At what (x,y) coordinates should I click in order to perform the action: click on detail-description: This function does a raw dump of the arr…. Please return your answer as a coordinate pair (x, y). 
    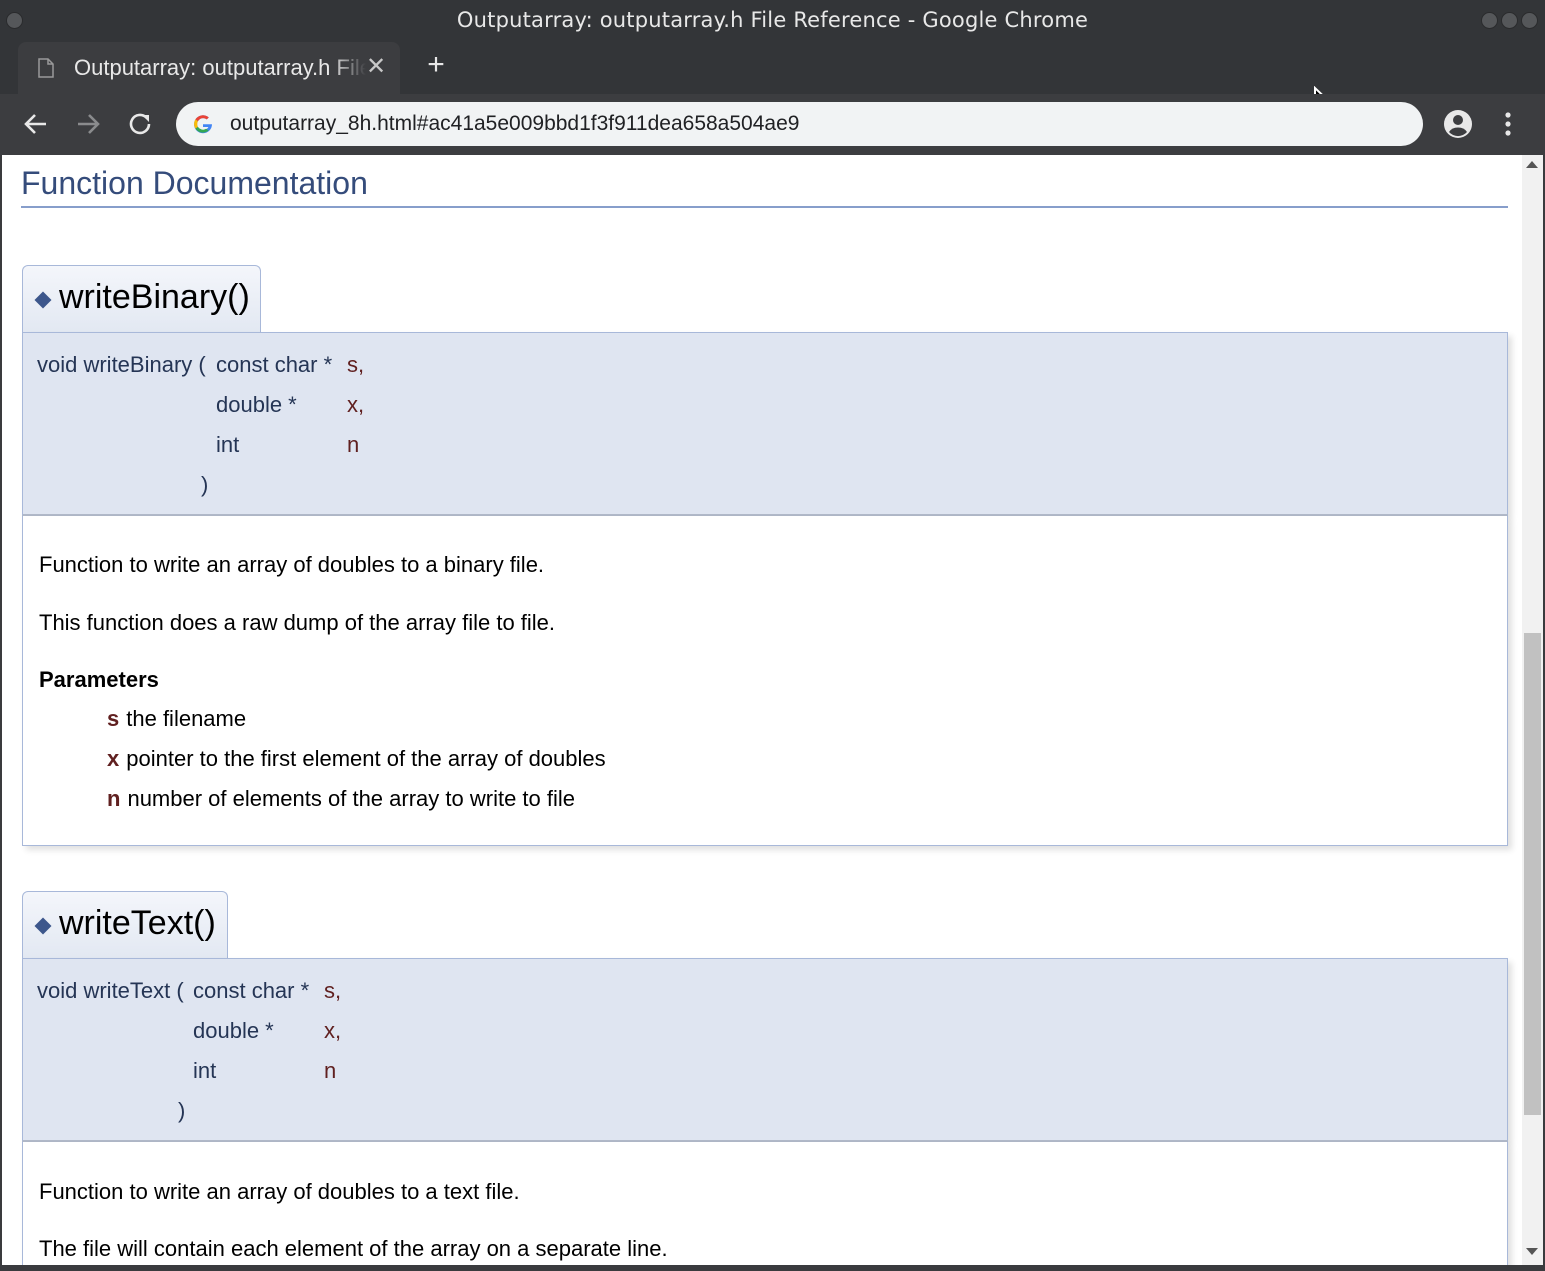
    Looking at the image, I should click on (297, 622).